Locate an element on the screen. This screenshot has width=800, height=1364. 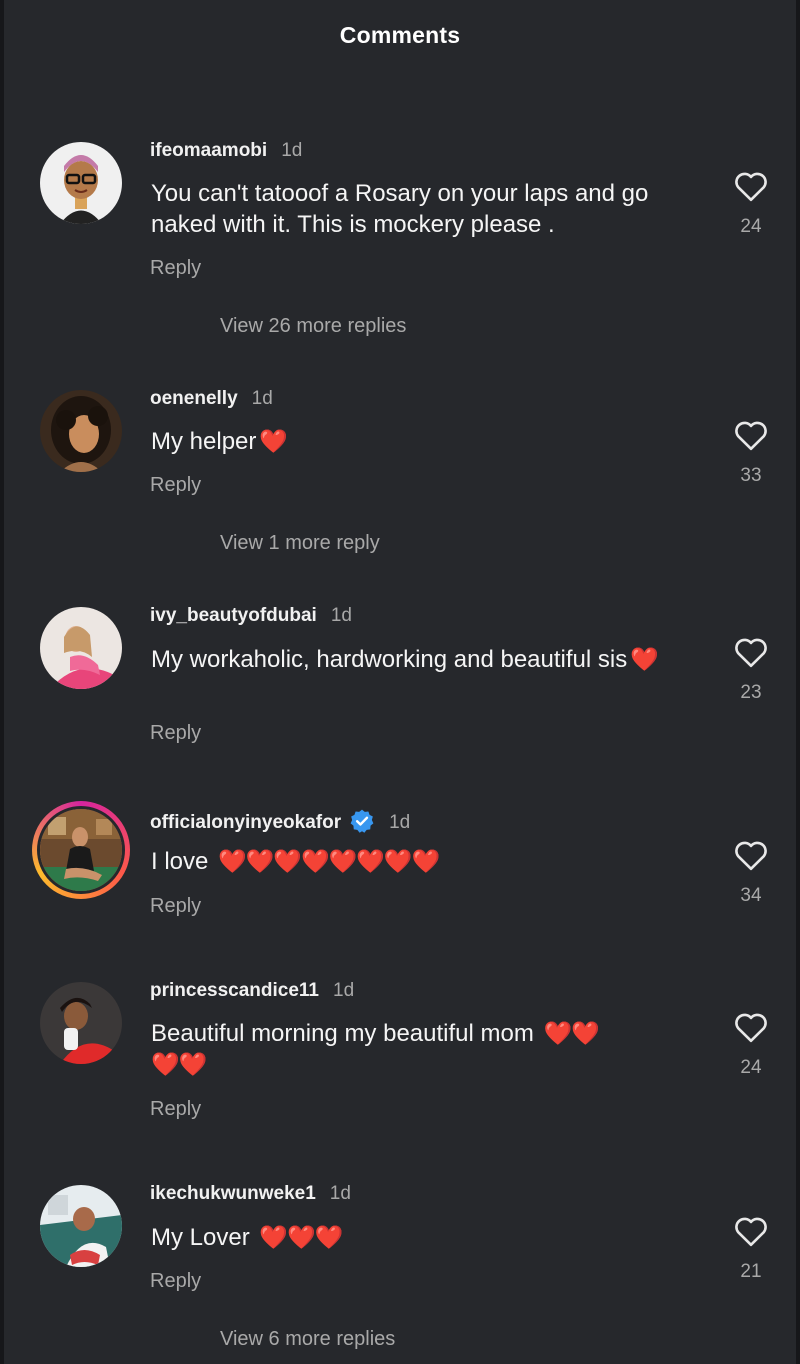
story-ring is located at coordinates (81, 850).